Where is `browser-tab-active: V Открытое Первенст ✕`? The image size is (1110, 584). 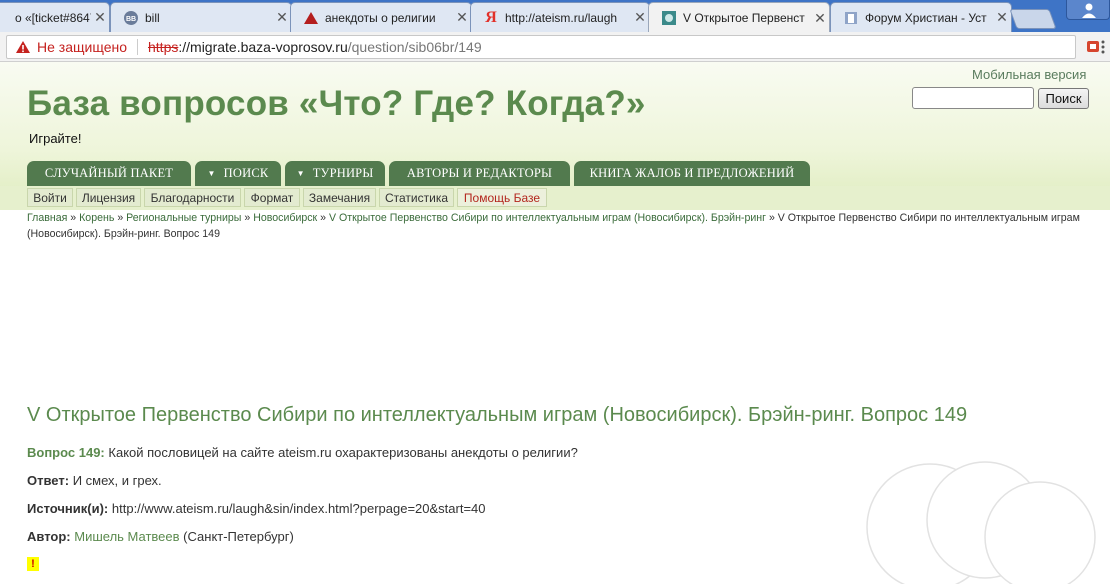
browser-tab-active: V Открытое Первенст ✕ is located at coordinates (739, 17).